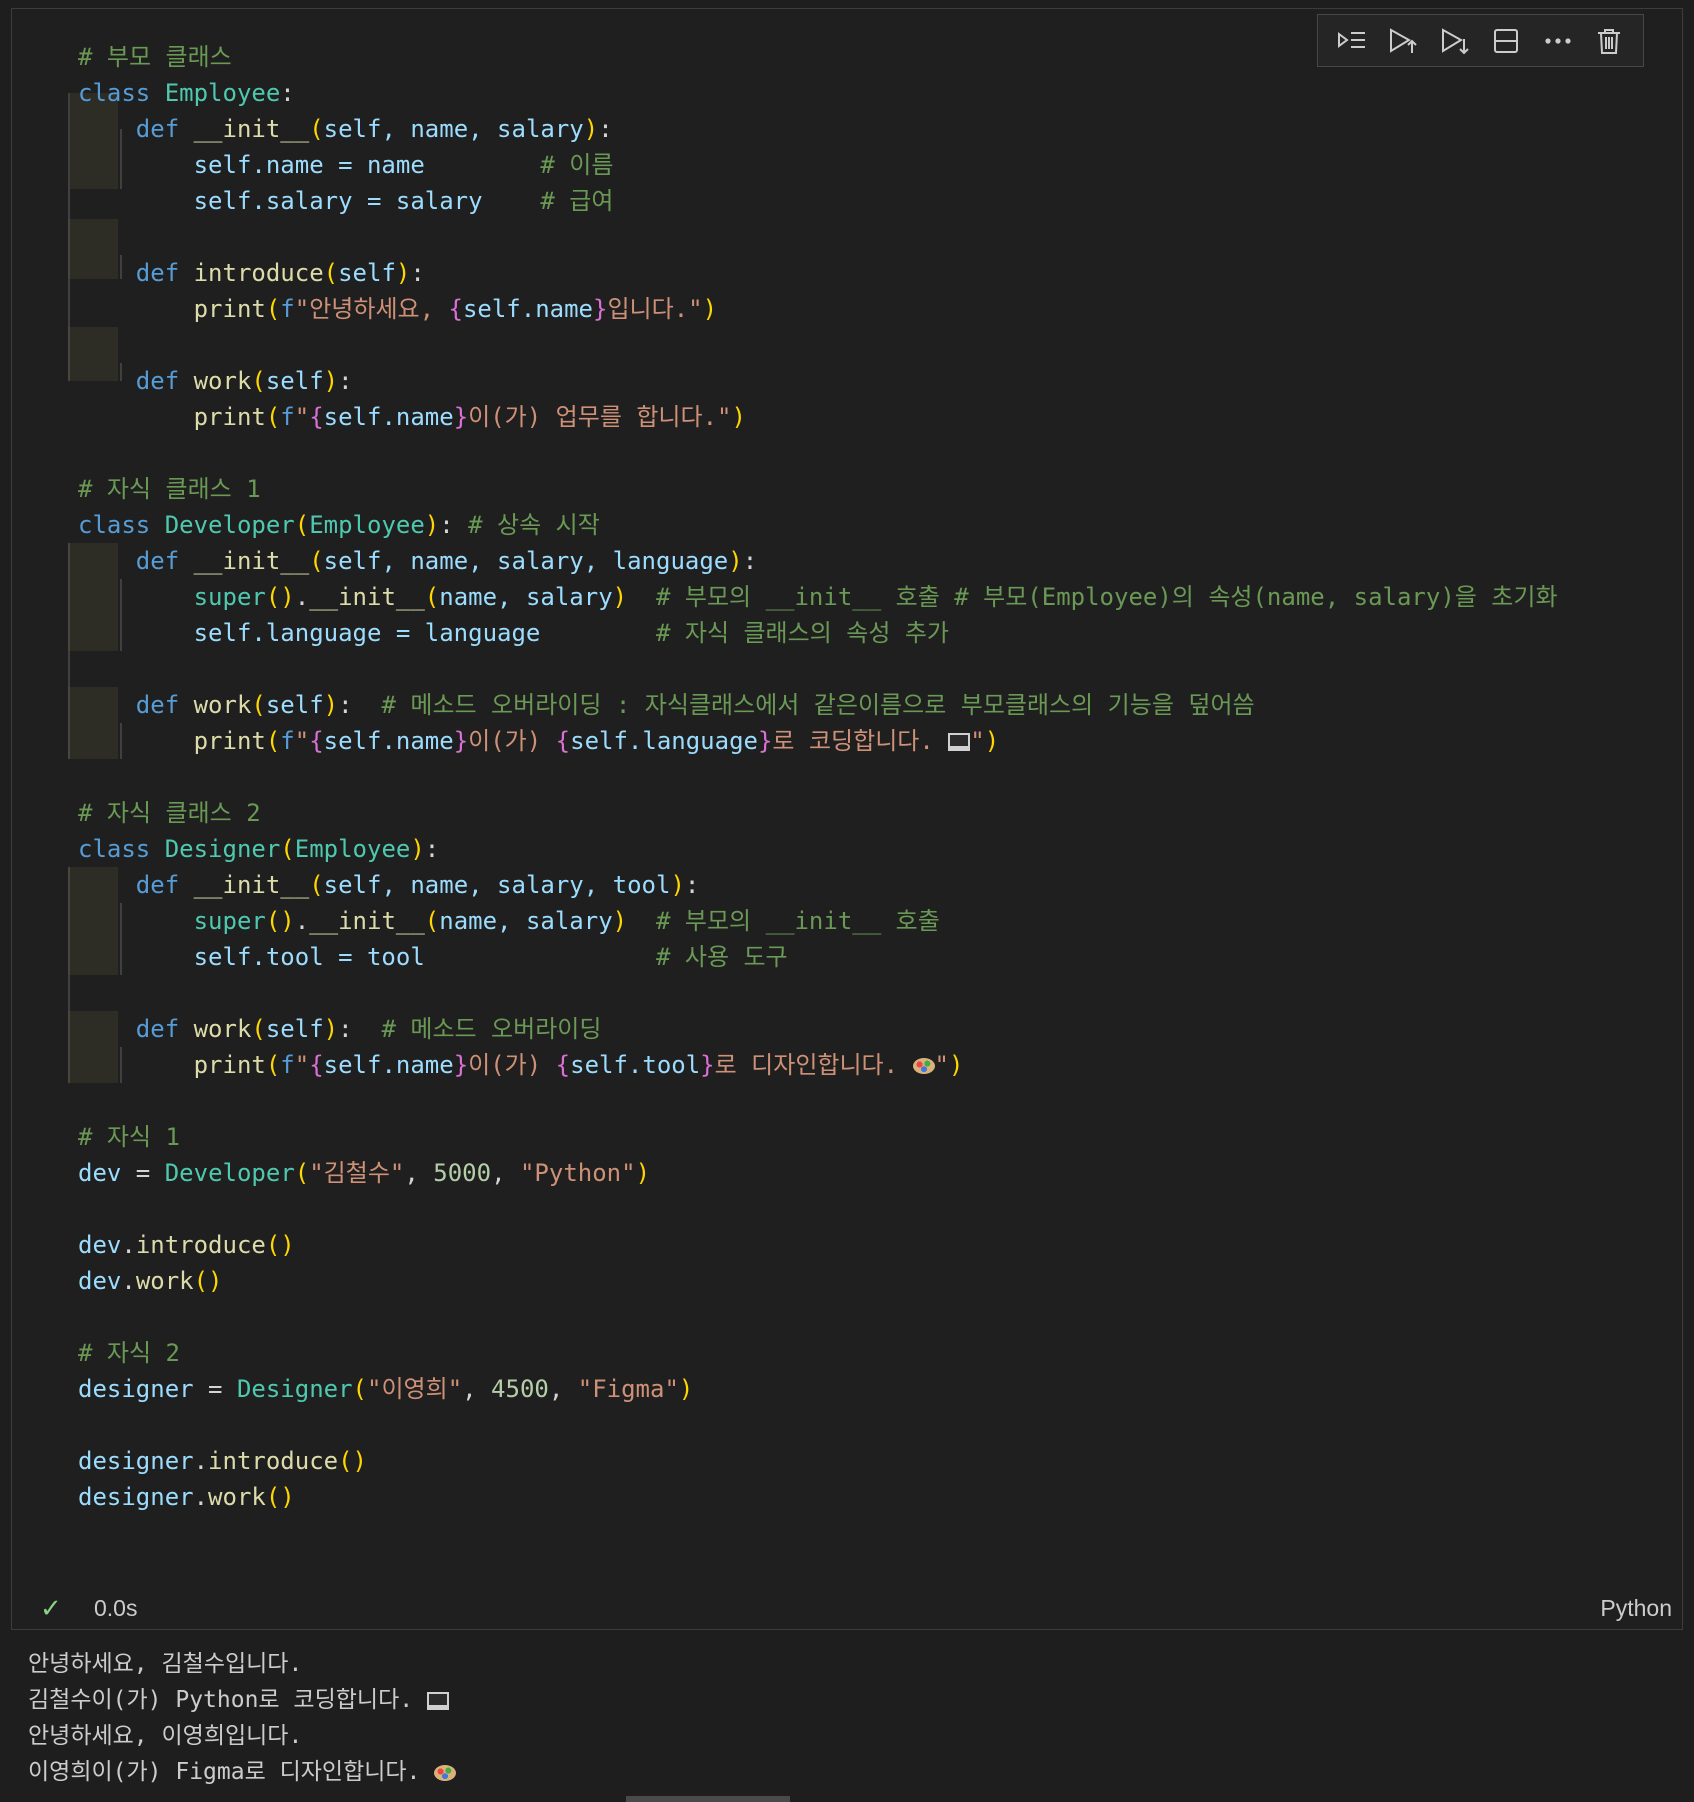  Describe the element at coordinates (534, 525) in the screenshot. I see `comment: # 상속 시작` at that location.